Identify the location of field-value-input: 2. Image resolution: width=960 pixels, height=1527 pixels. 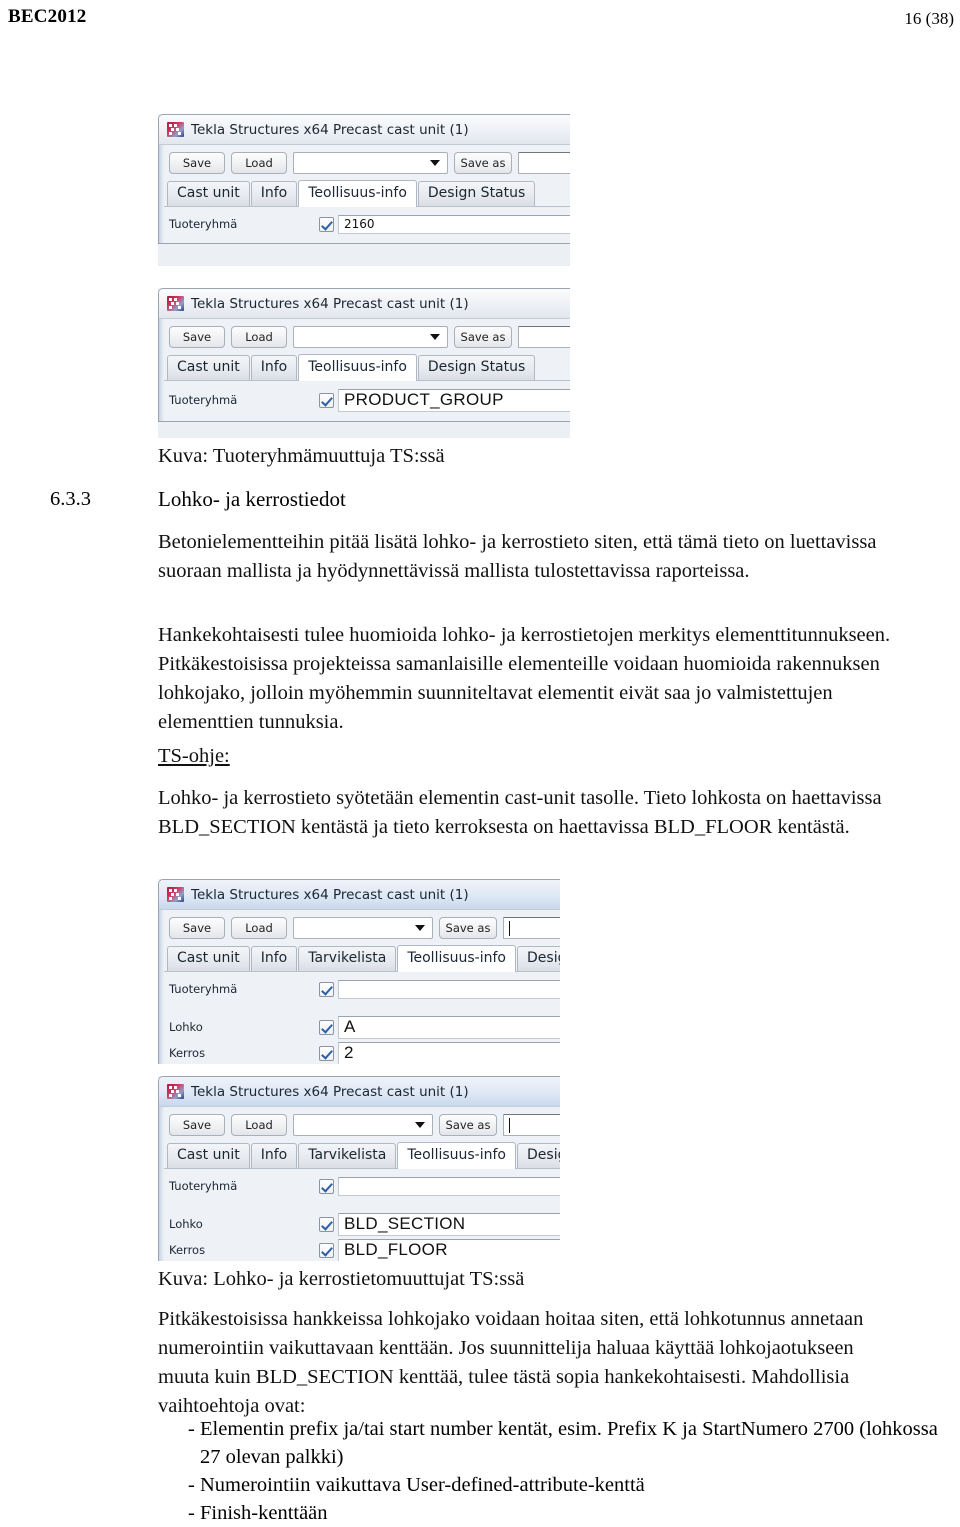
(449, 1052).